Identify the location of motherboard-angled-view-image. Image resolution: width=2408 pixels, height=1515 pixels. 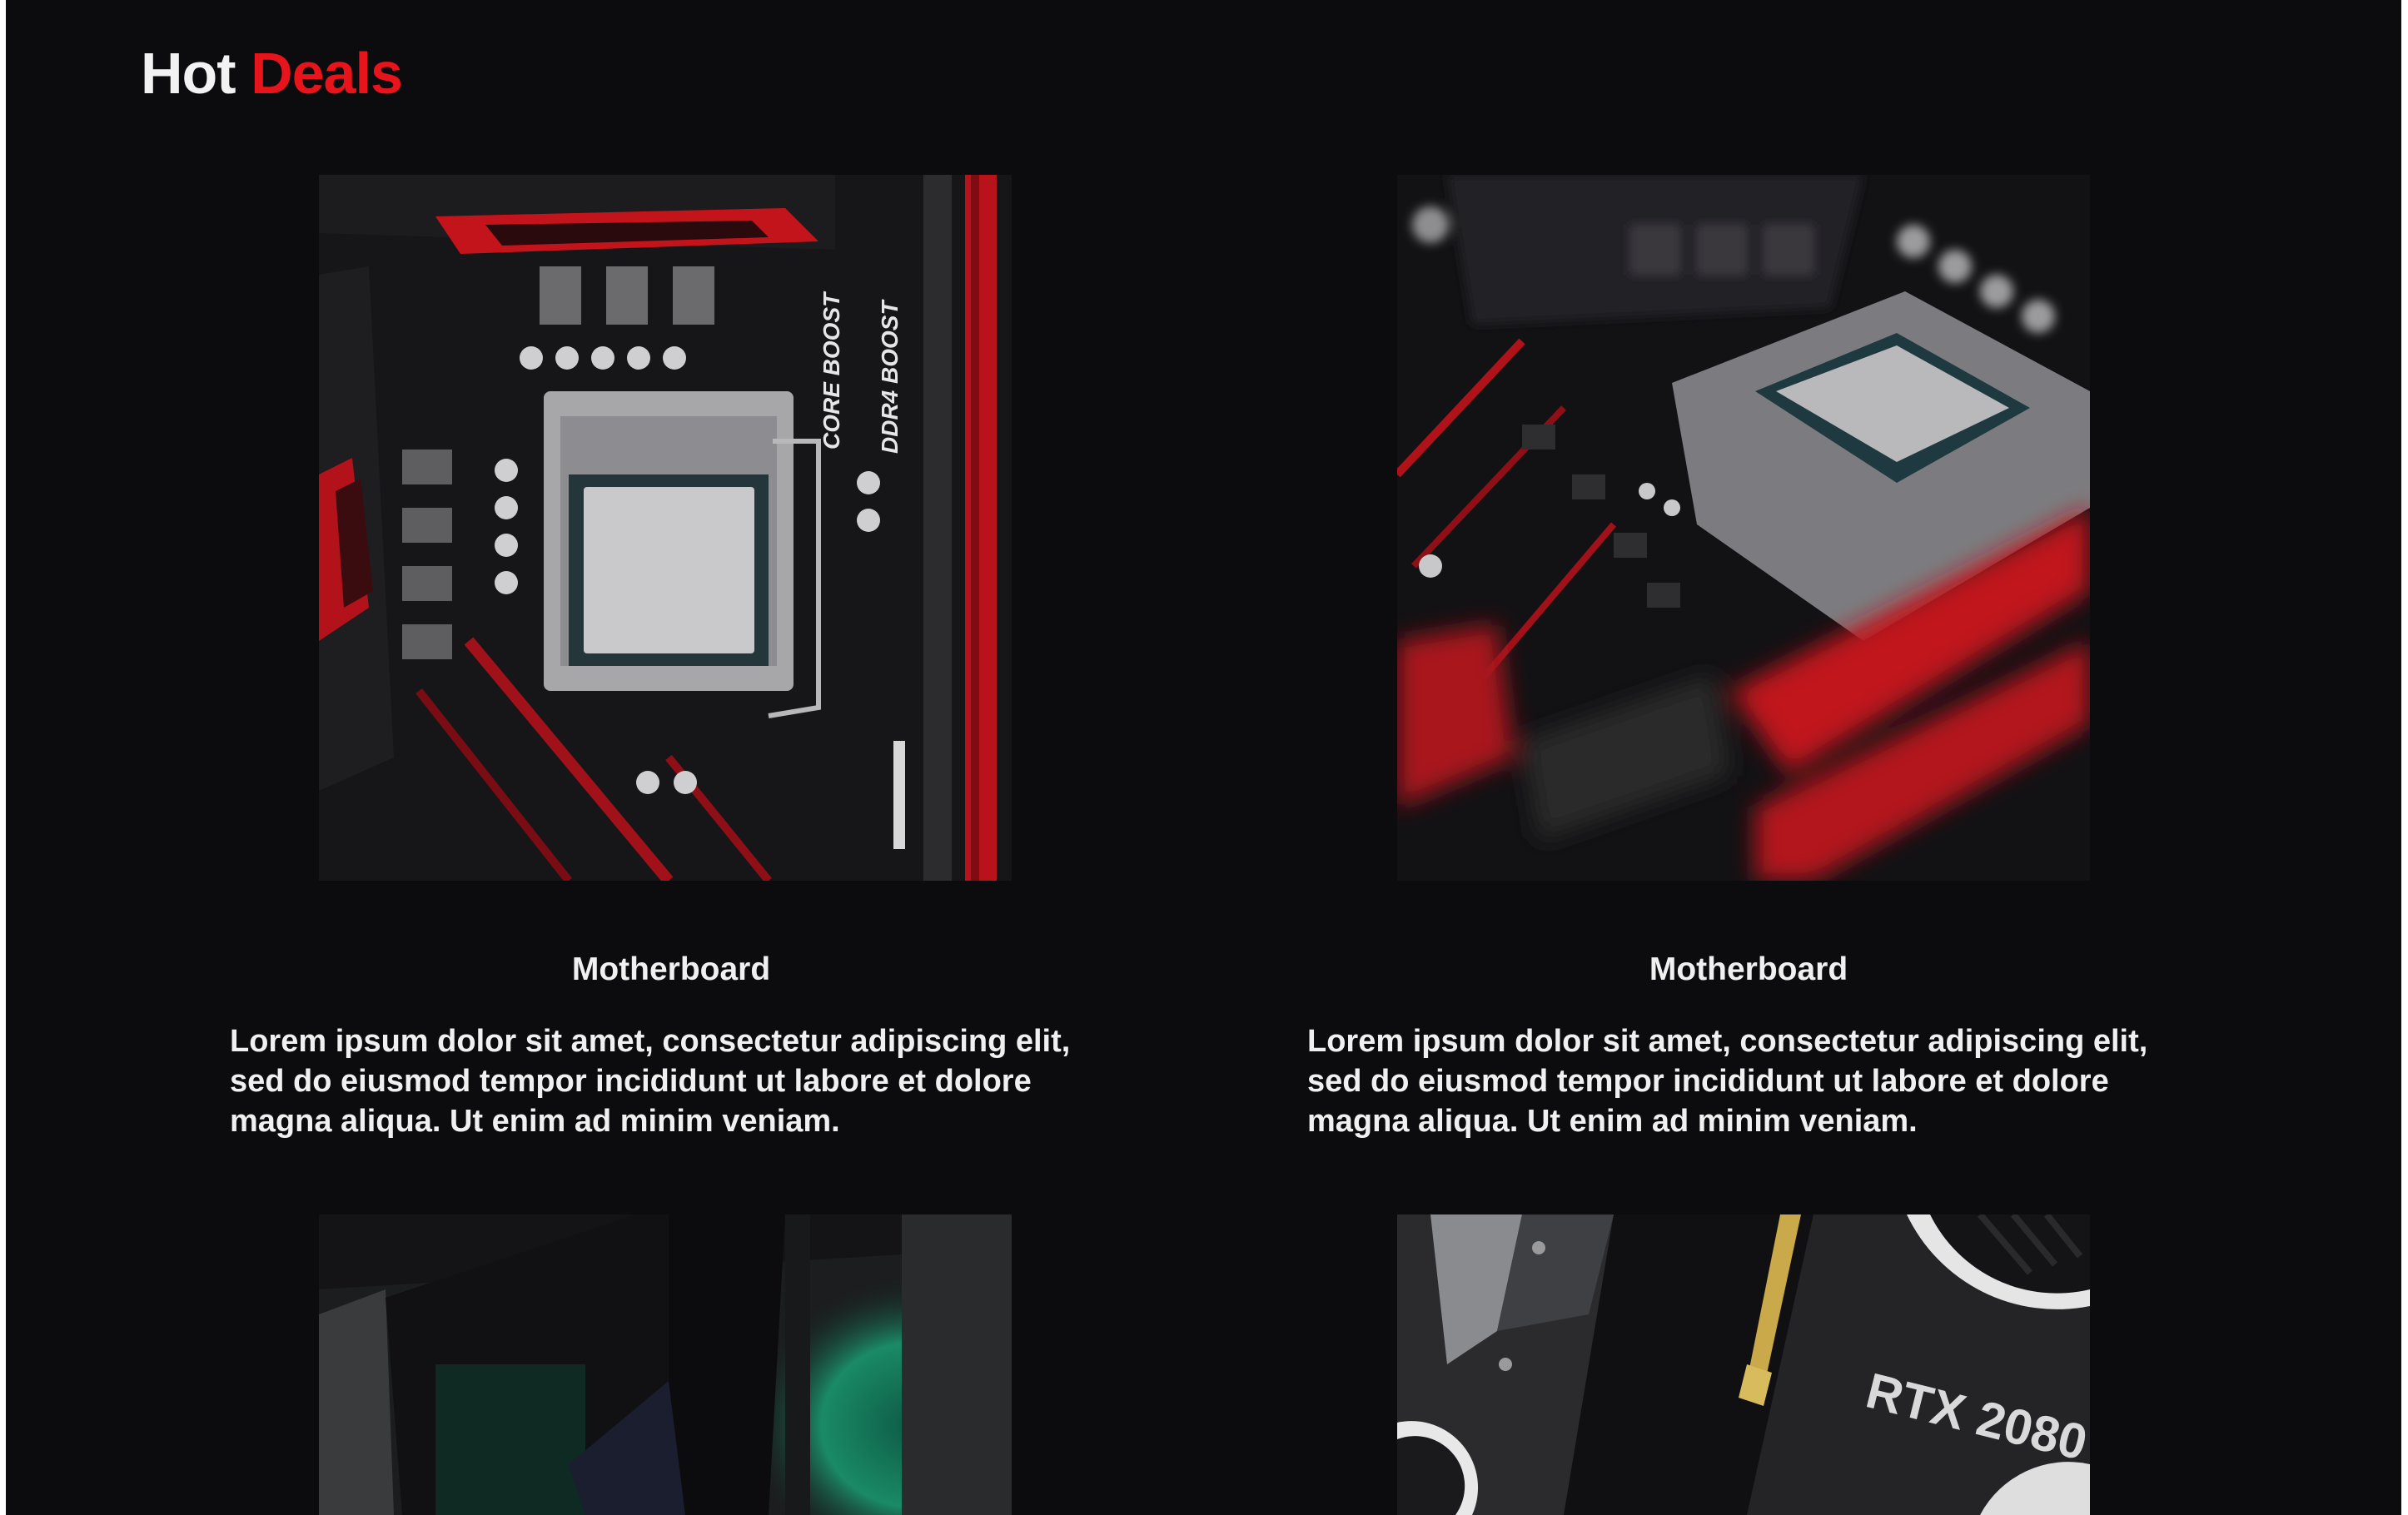
(1744, 528).